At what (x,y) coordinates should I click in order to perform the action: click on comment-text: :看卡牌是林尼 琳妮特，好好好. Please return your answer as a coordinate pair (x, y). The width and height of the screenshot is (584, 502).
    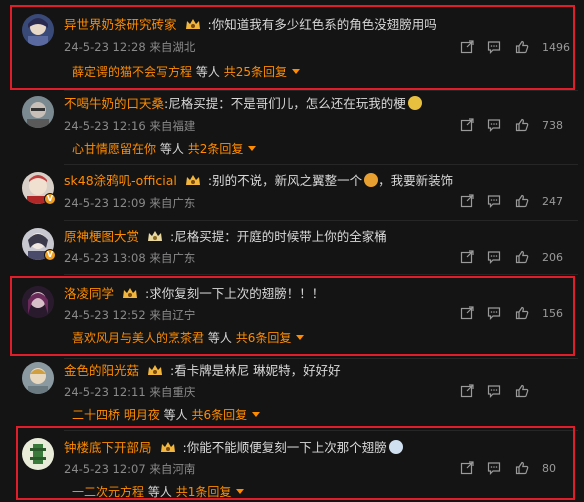
    Looking at the image, I should click on (255, 370).